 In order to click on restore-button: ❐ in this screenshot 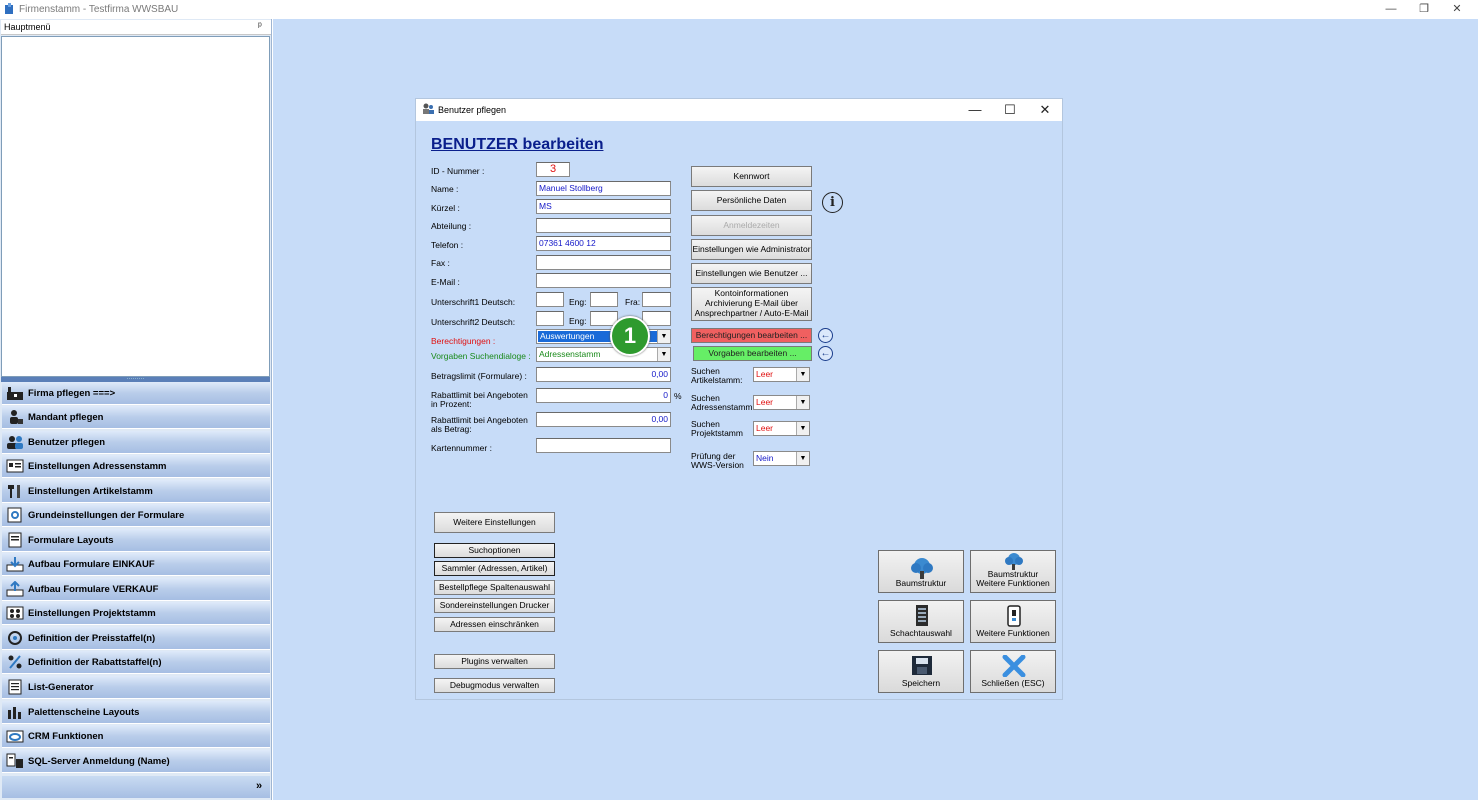, I will do `click(1424, 9)`.